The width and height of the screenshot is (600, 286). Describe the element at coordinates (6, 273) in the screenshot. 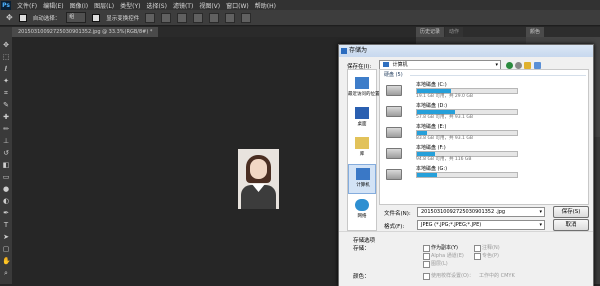

I see `zoom-icon: ⌕` at that location.